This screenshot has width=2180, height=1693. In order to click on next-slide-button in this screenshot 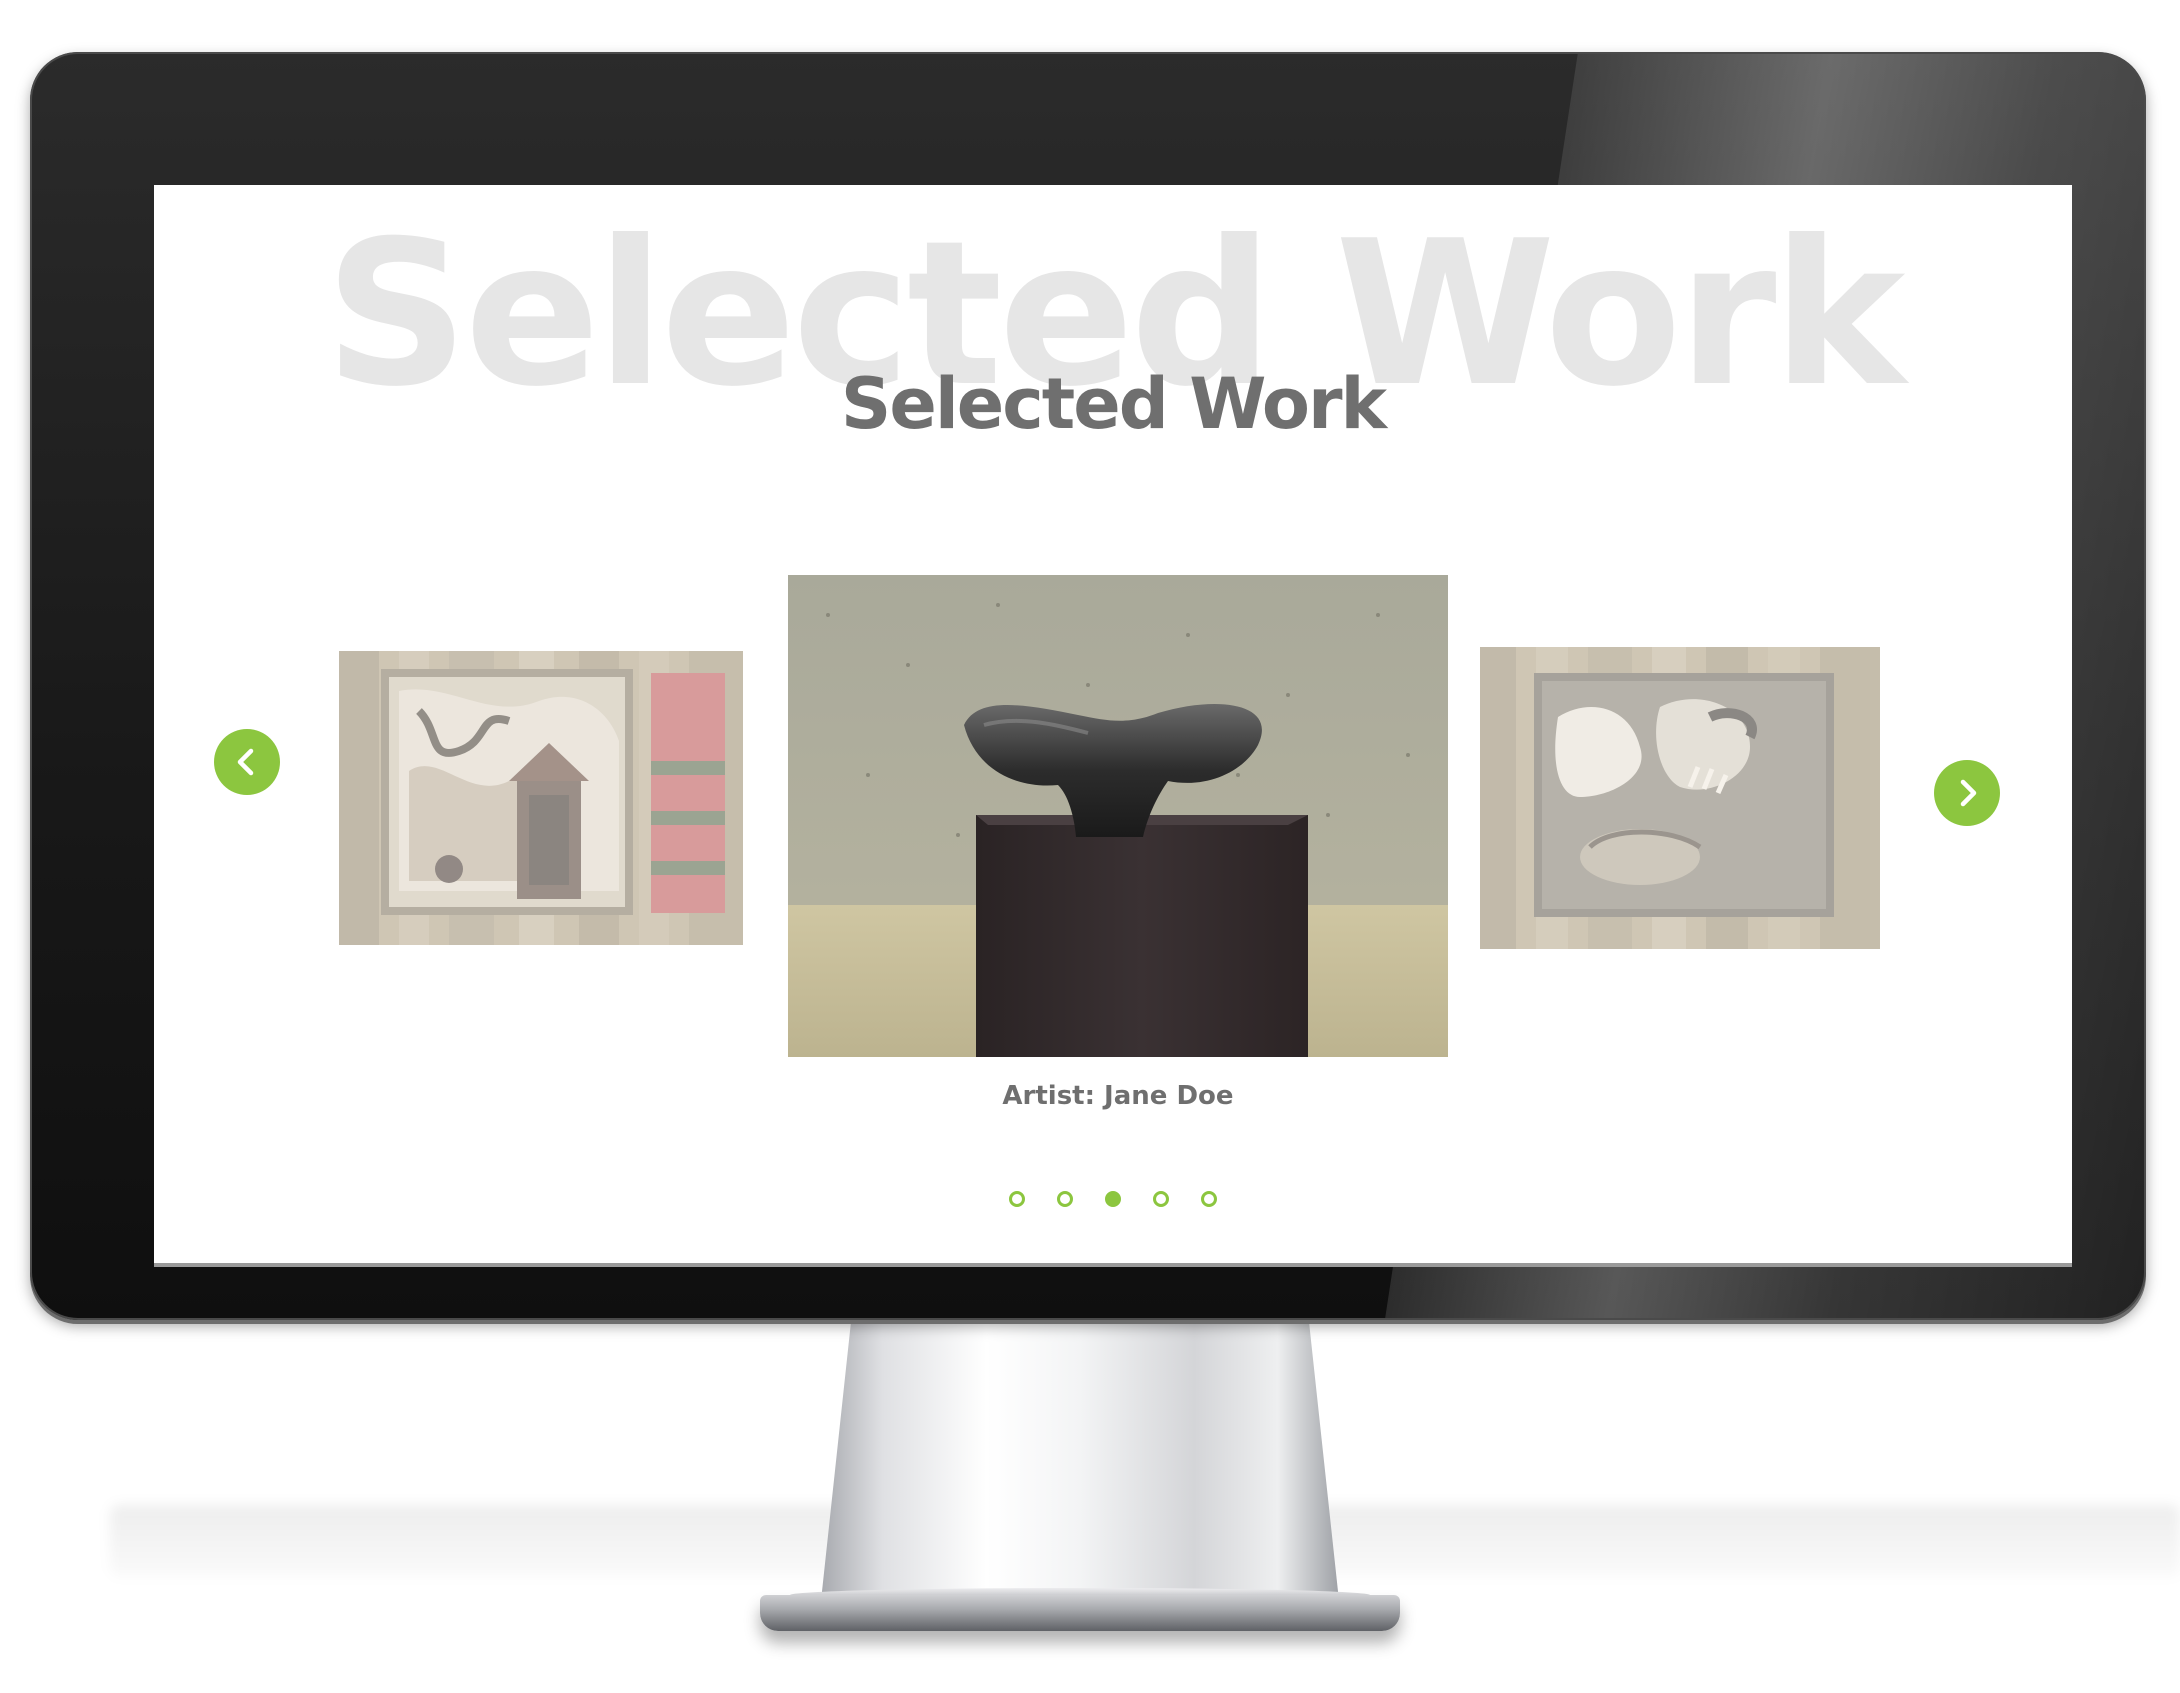, I will do `click(1967, 793)`.